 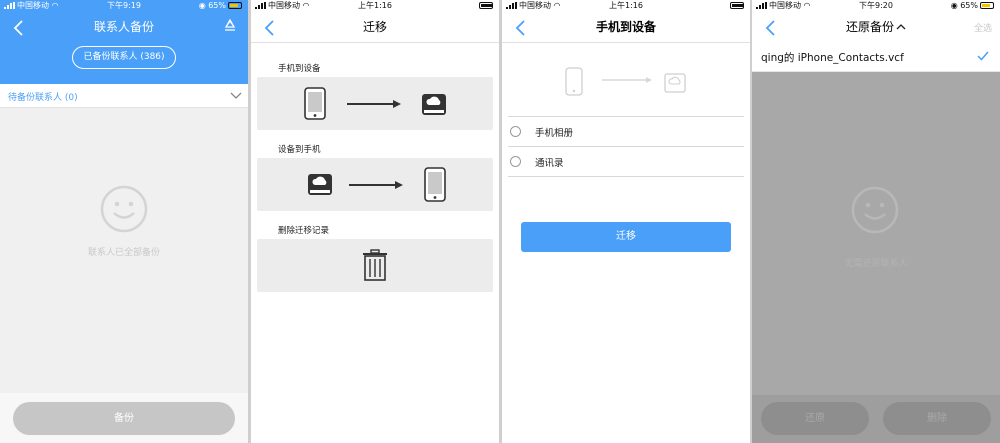 What do you see at coordinates (549, 163) in the screenshot?
I see `option-label: 通讯录` at bounding box center [549, 163].